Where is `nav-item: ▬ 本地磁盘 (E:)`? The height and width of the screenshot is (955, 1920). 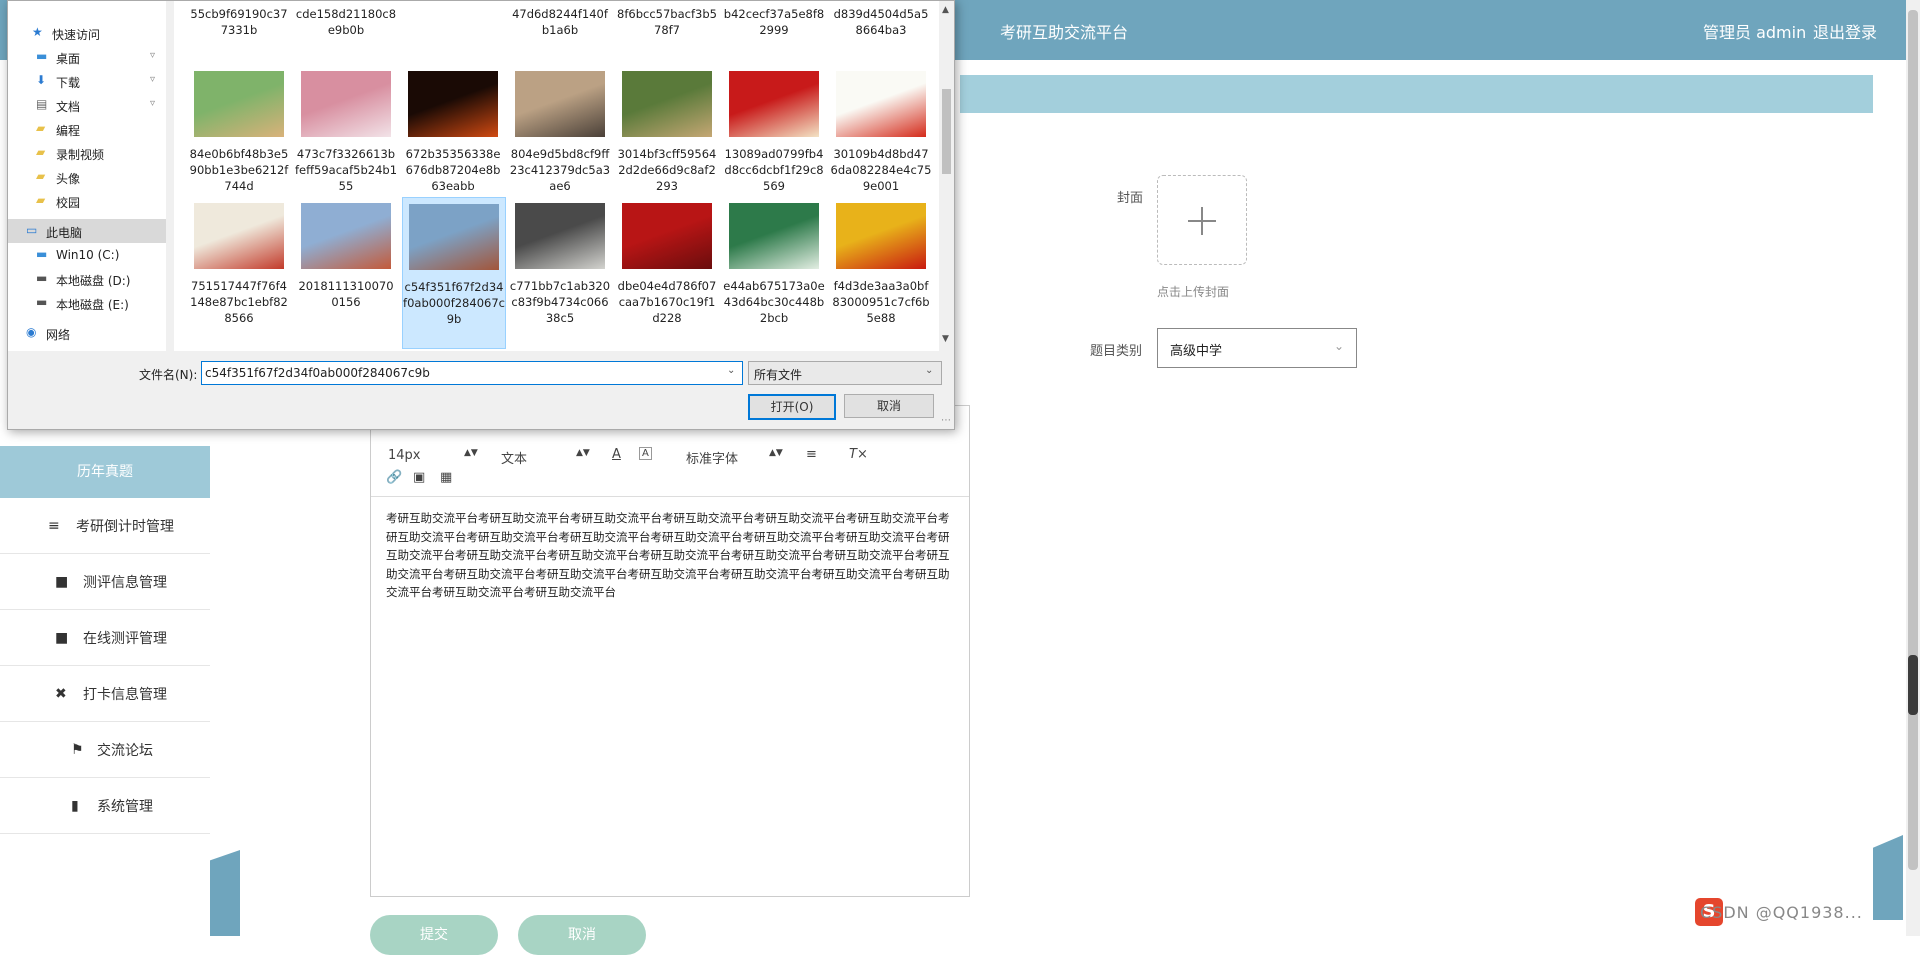
nav-item: ▬ 本地磁盘 (E:) is located at coordinates (87, 303).